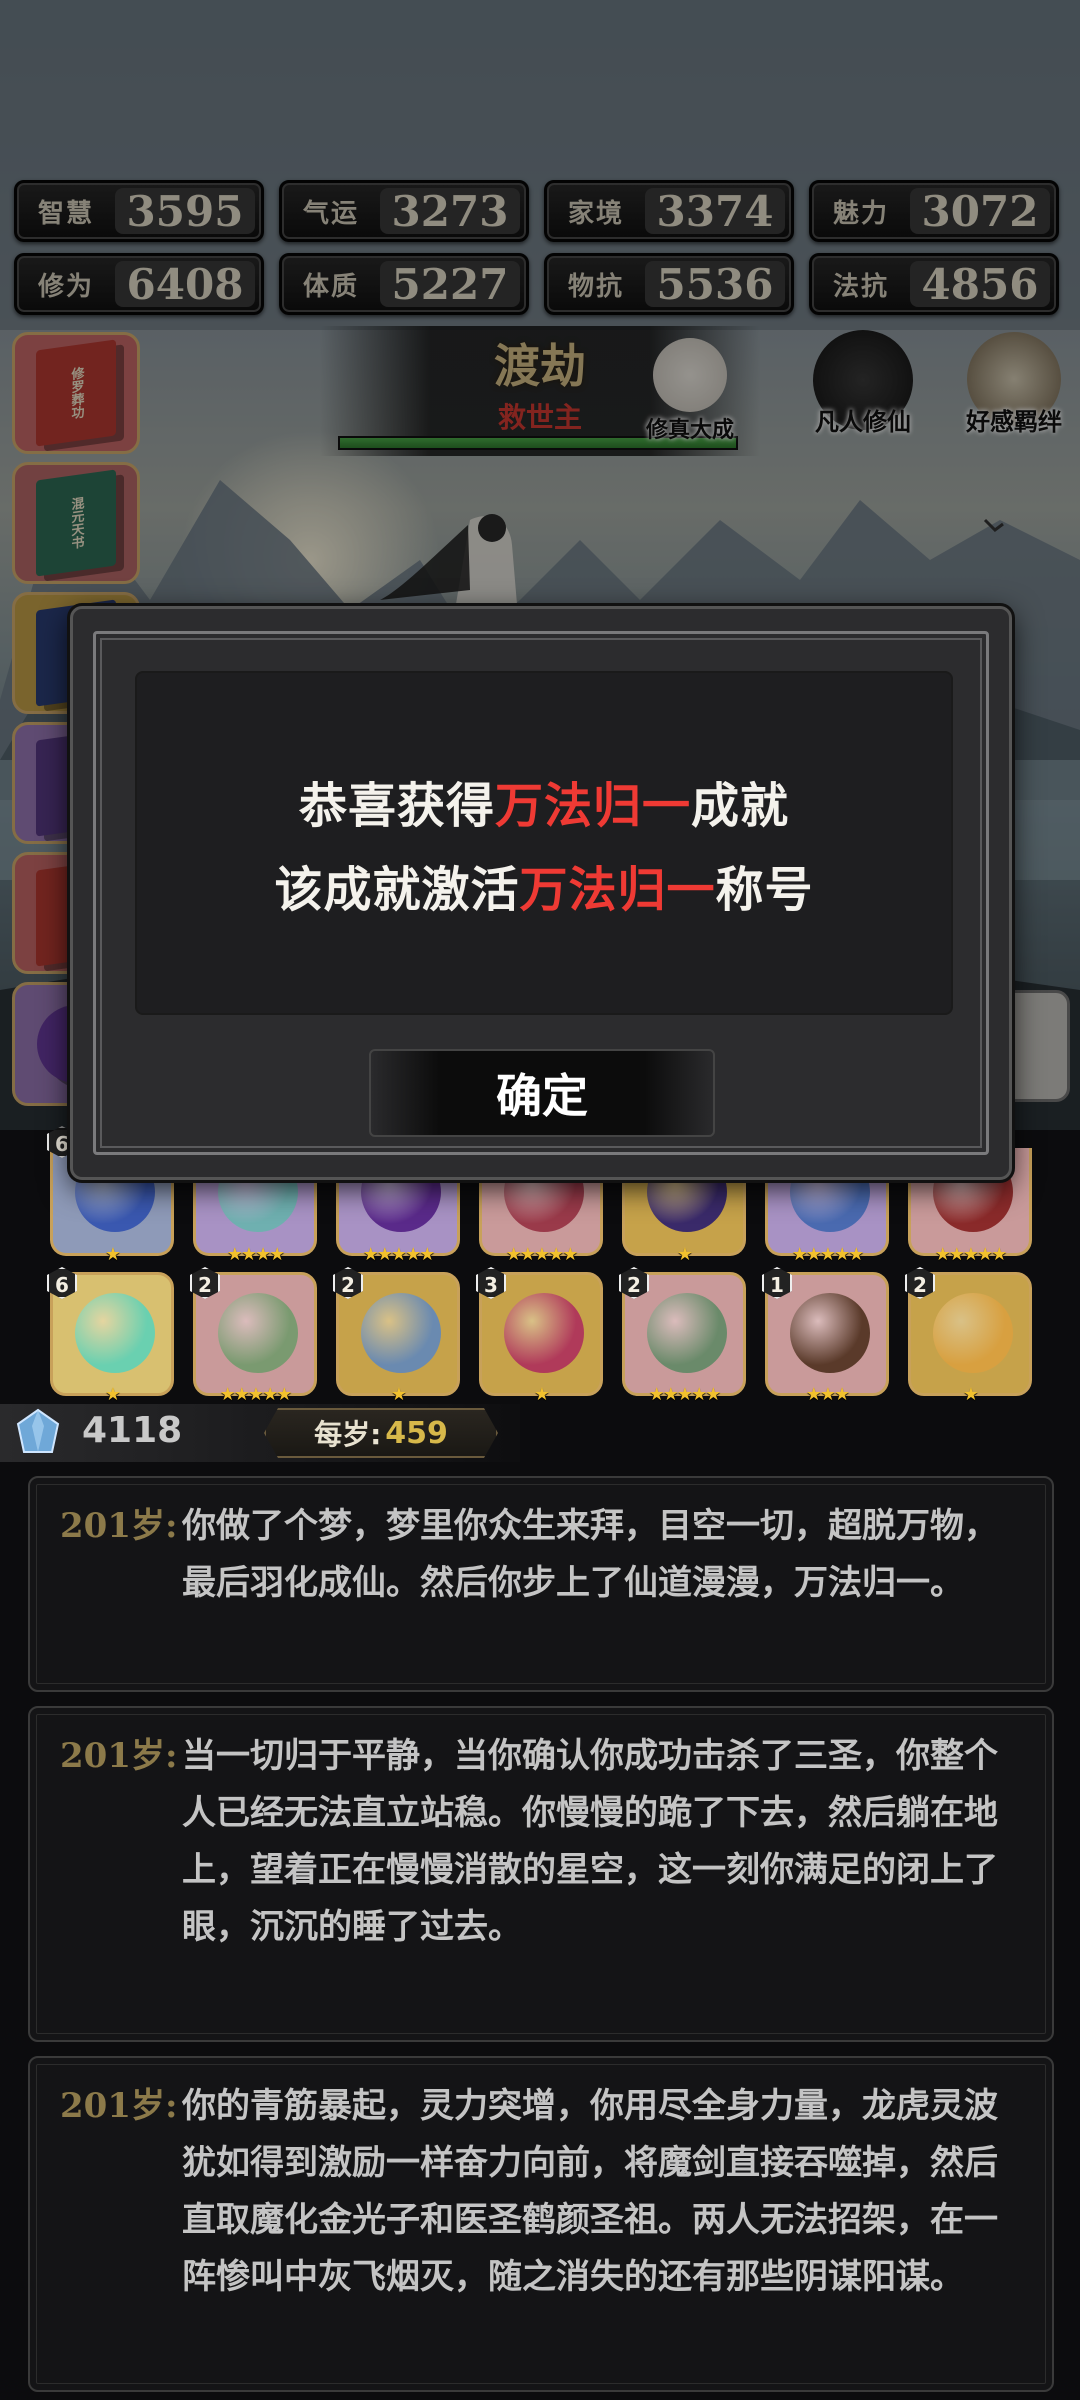 The width and height of the screenshot is (1080, 2400). What do you see at coordinates (764, 890) in the screenshot?
I see `message-text: 称号` at bounding box center [764, 890].